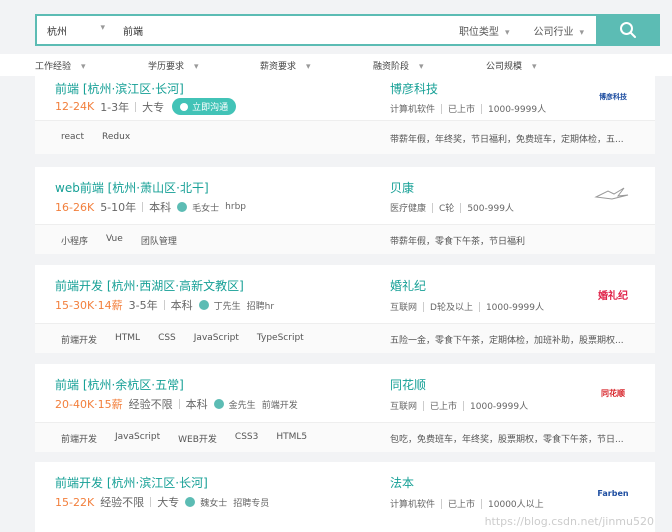  Describe the element at coordinates (236, 305) in the screenshot. I see `hr-contact: 丁先生 招聘hr` at that location.